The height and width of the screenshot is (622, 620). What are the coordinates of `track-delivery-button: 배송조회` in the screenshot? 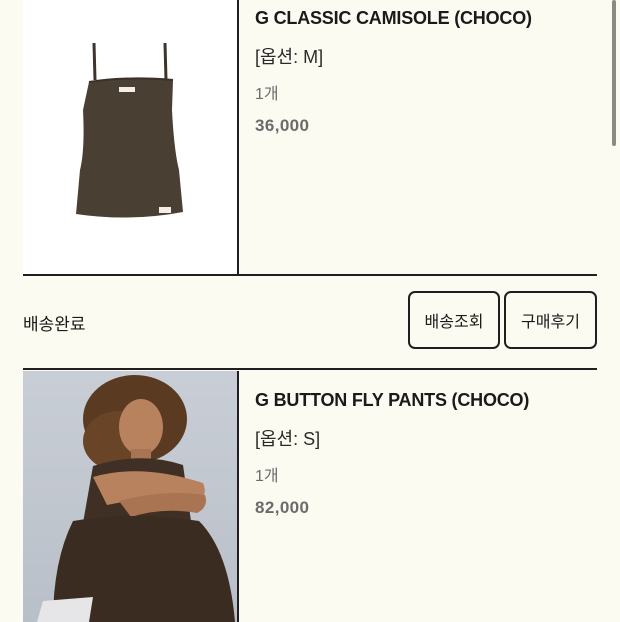 It's located at (454, 320).